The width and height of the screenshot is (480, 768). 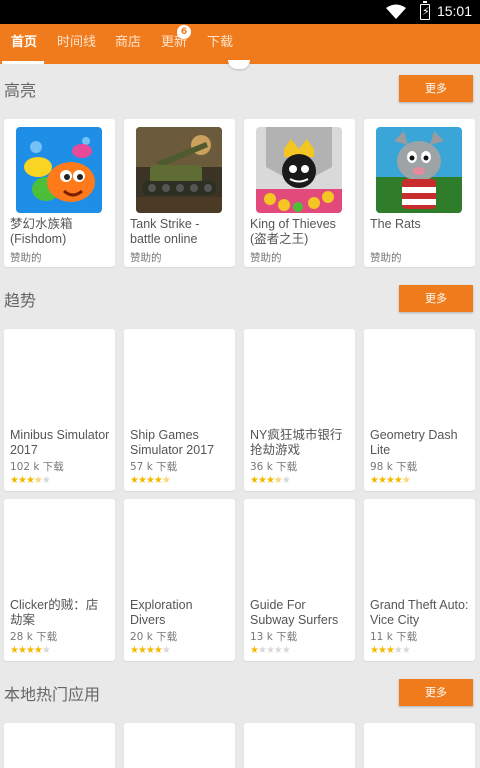 What do you see at coordinates (220, 44) in the screenshot?
I see `tab-downloads: 下载` at bounding box center [220, 44].